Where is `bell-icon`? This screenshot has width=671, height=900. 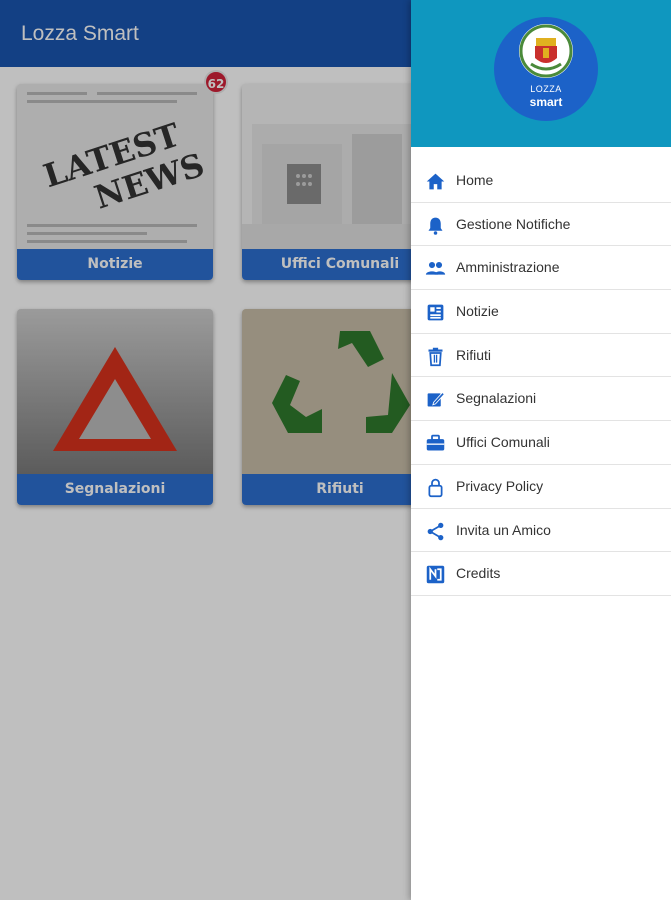 bell-icon is located at coordinates (435, 226).